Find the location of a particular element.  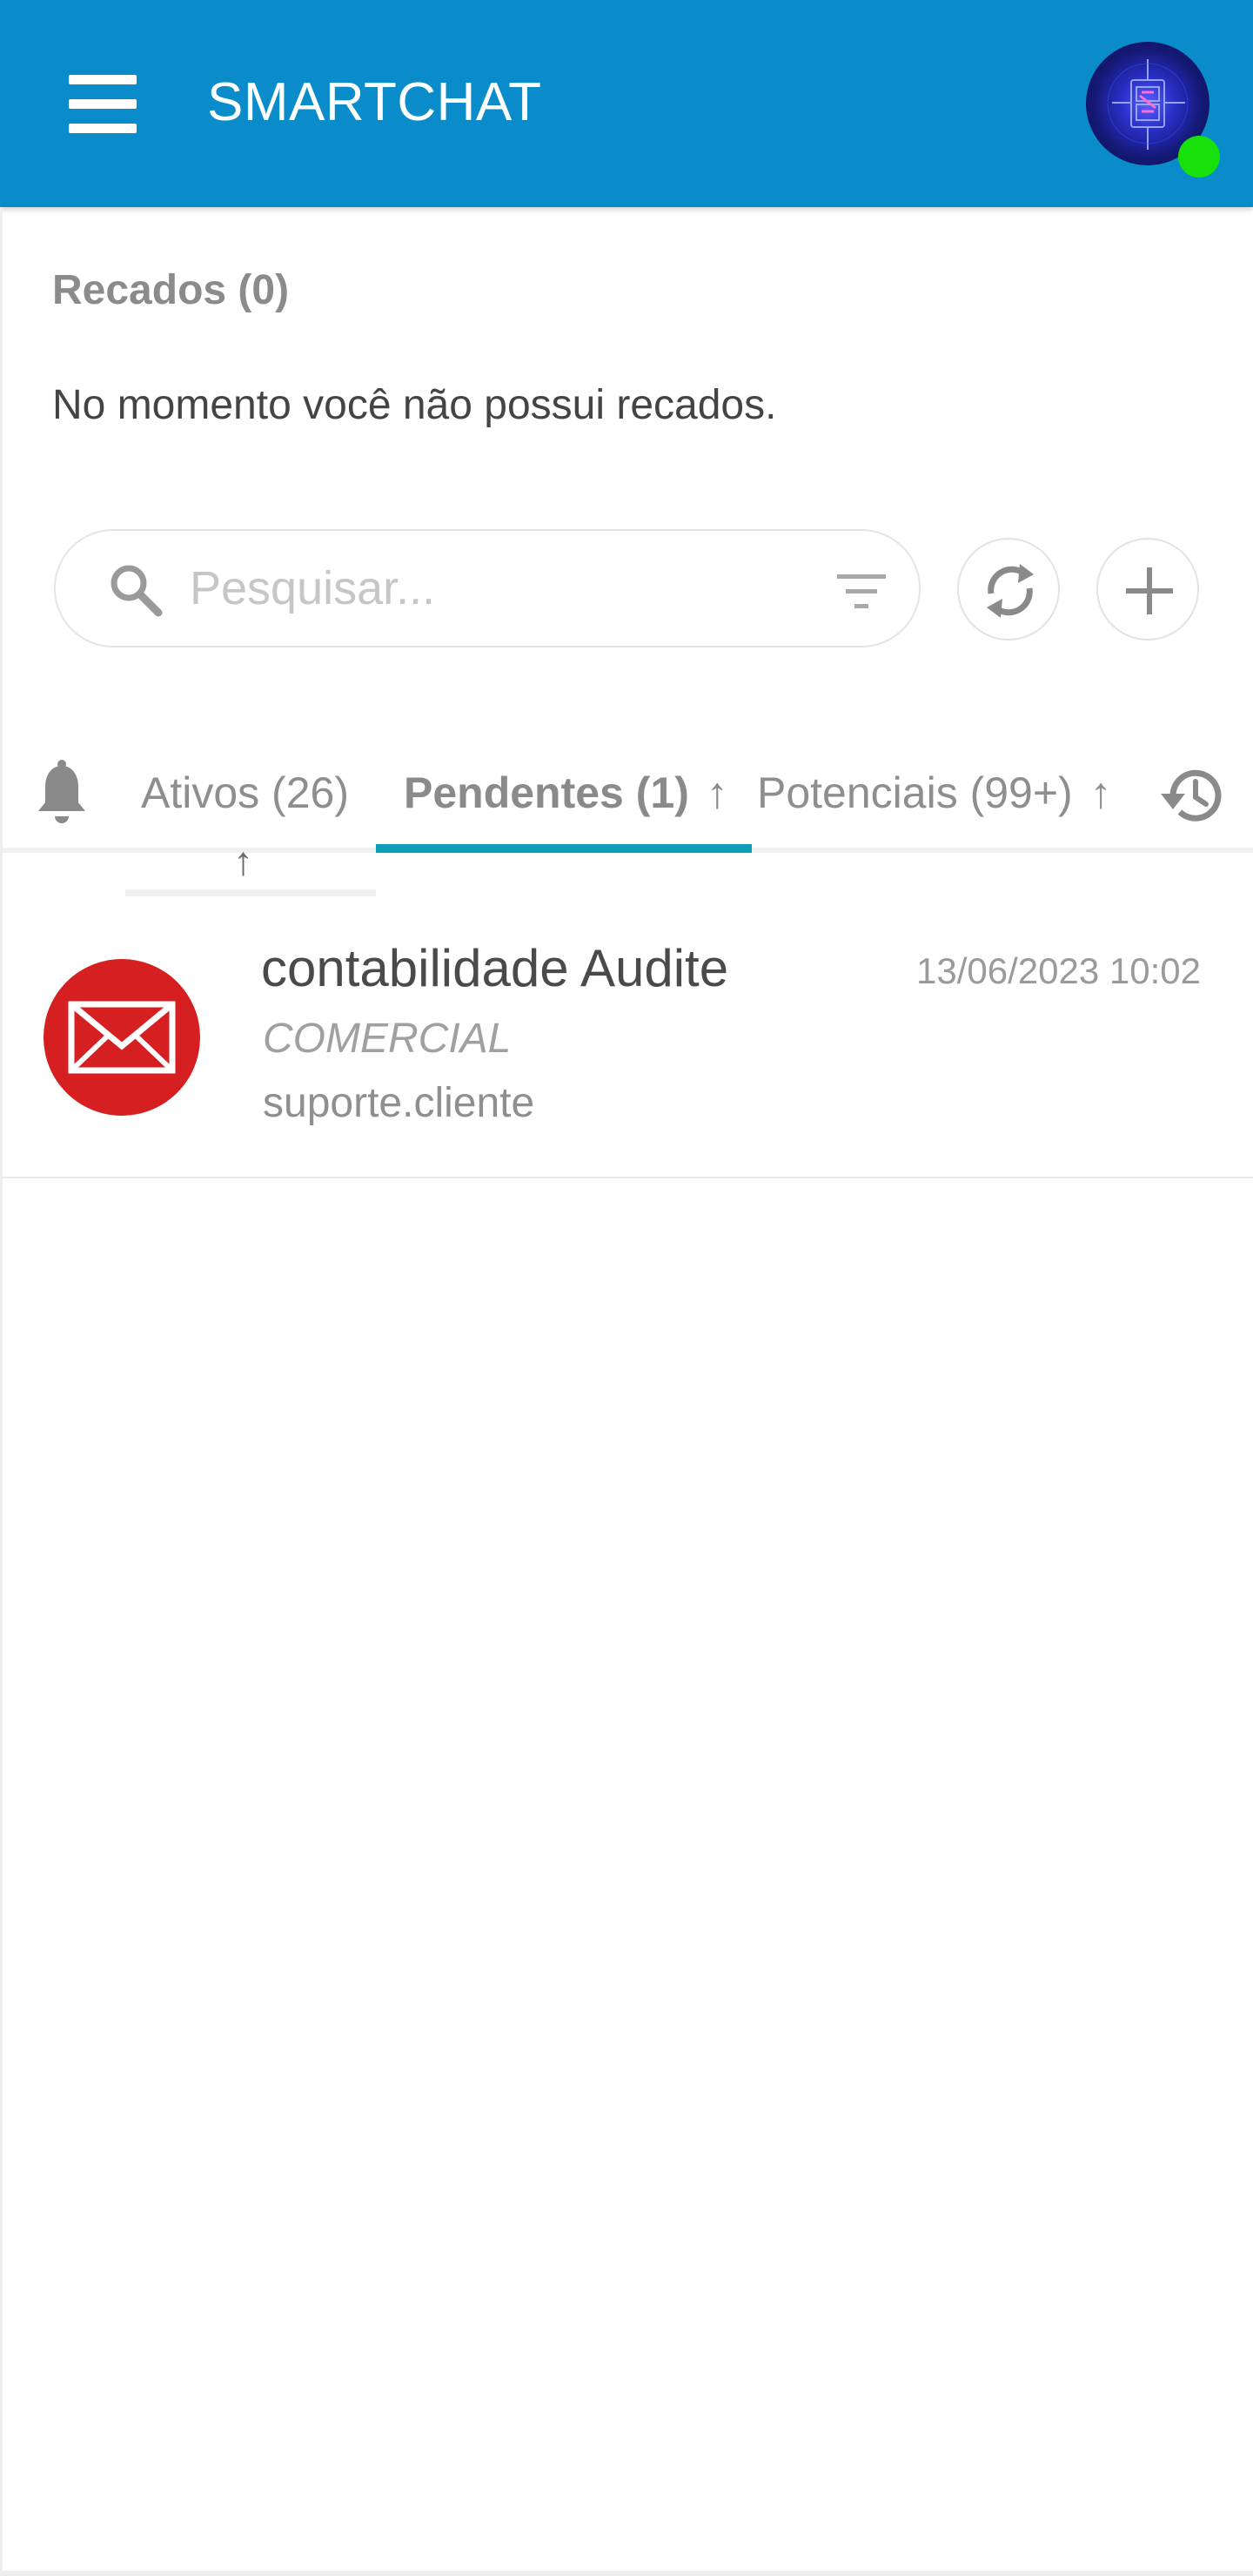

tab-potenciais-sort-arrow: ↑ is located at coordinates (1100, 792).